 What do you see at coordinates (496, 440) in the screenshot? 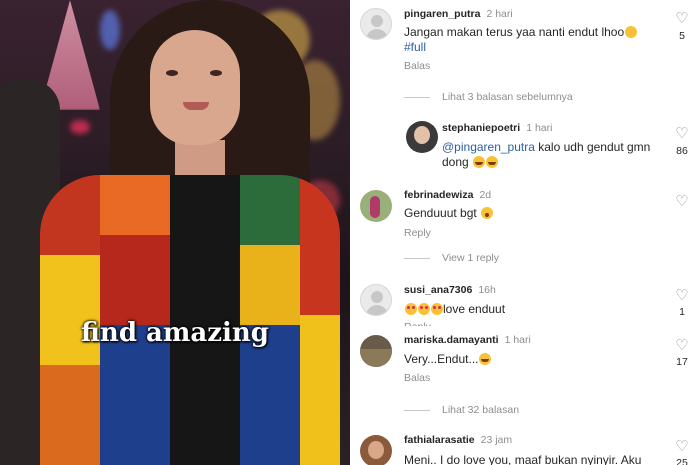
I see `comment-time: 23 jam` at bounding box center [496, 440].